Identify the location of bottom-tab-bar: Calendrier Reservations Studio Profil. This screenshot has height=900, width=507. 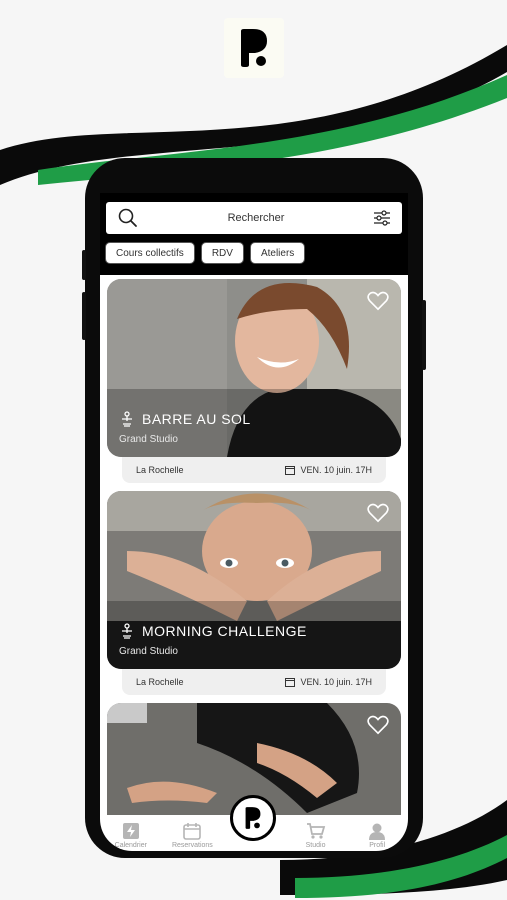
(254, 823).